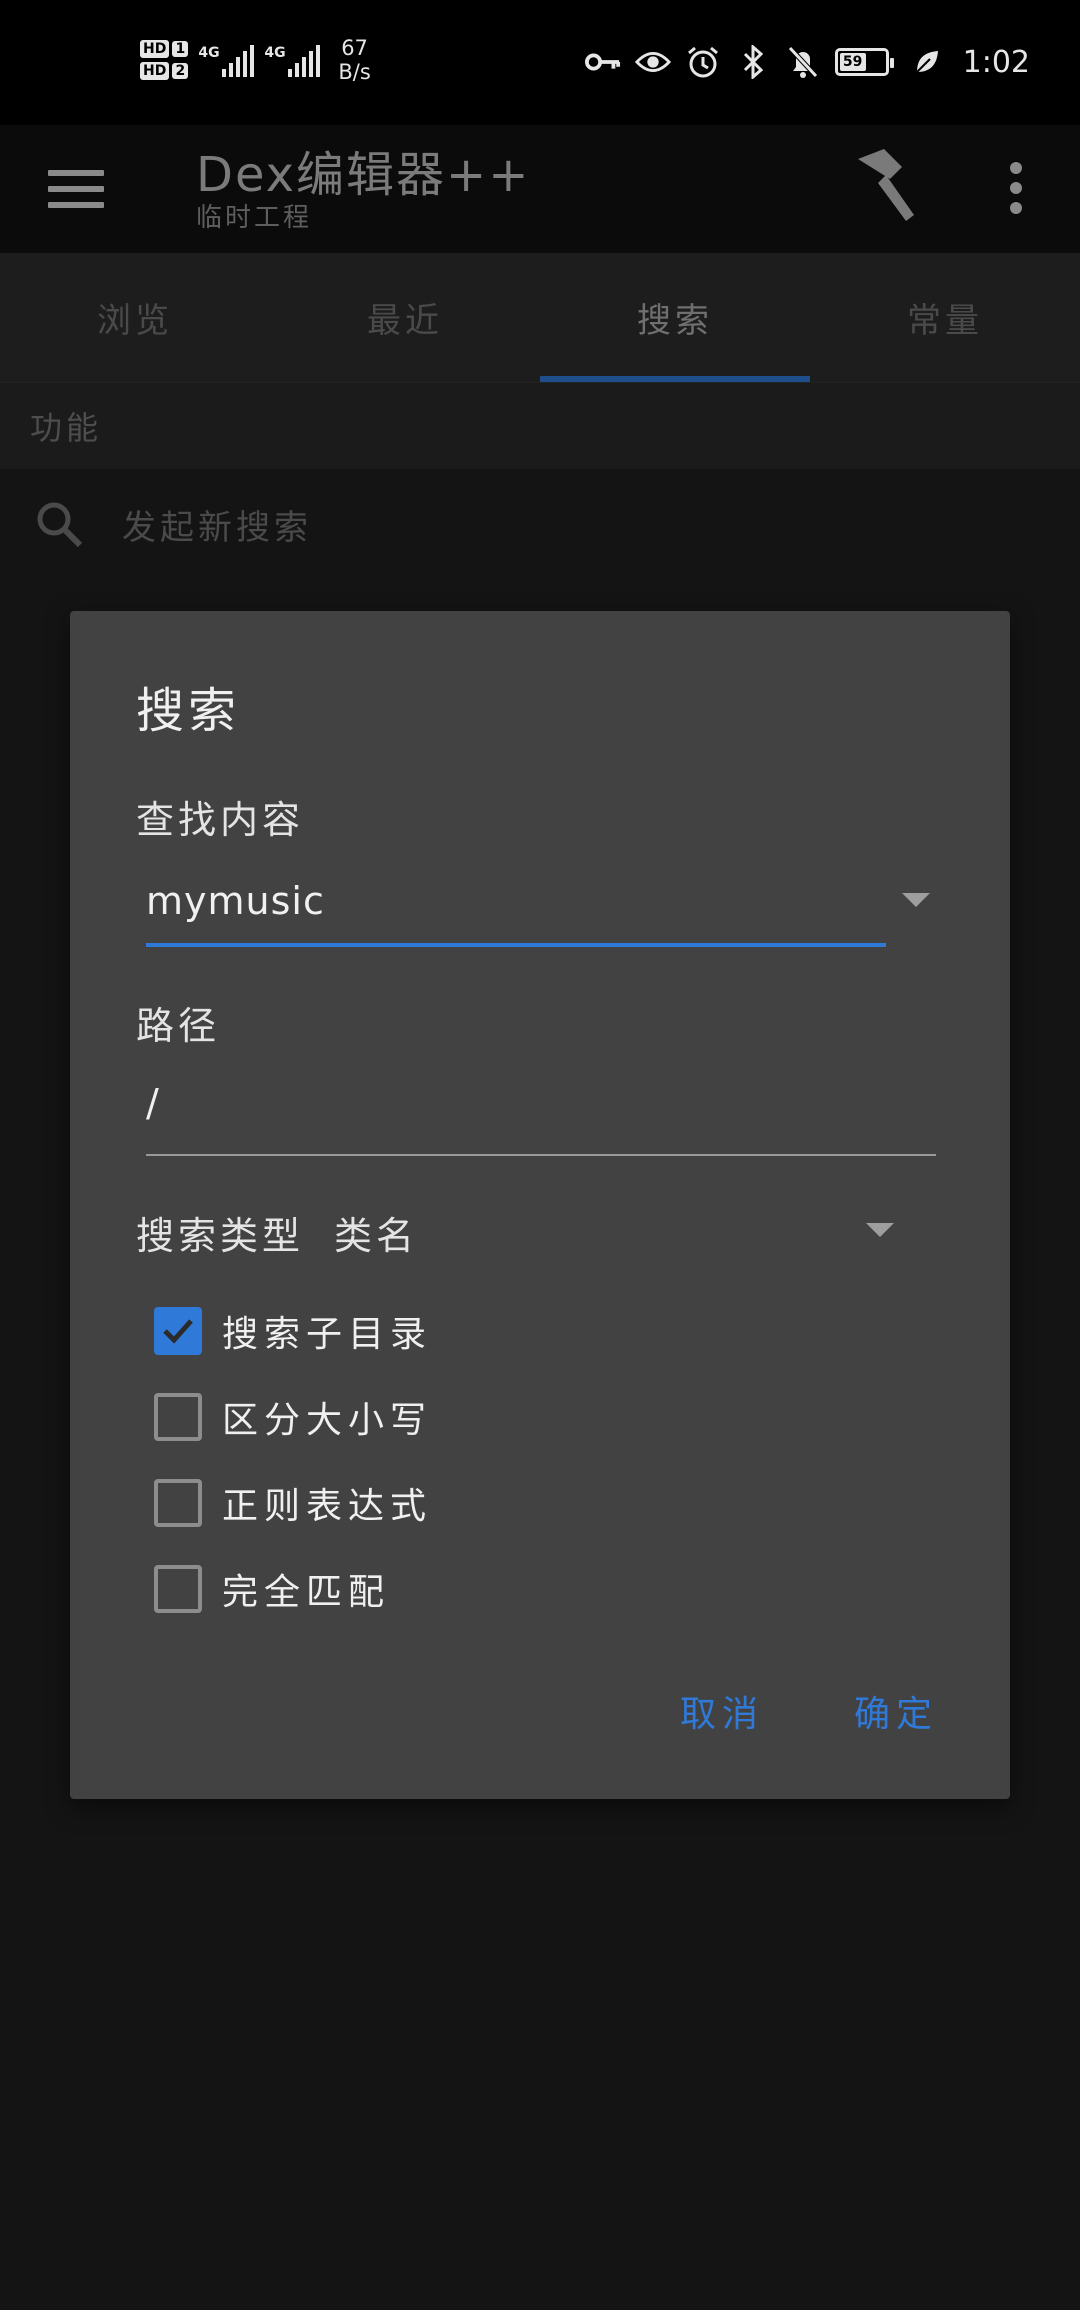 This screenshot has width=1080, height=2310. I want to click on signal-icon-sim2: 4G, so click(292, 60).